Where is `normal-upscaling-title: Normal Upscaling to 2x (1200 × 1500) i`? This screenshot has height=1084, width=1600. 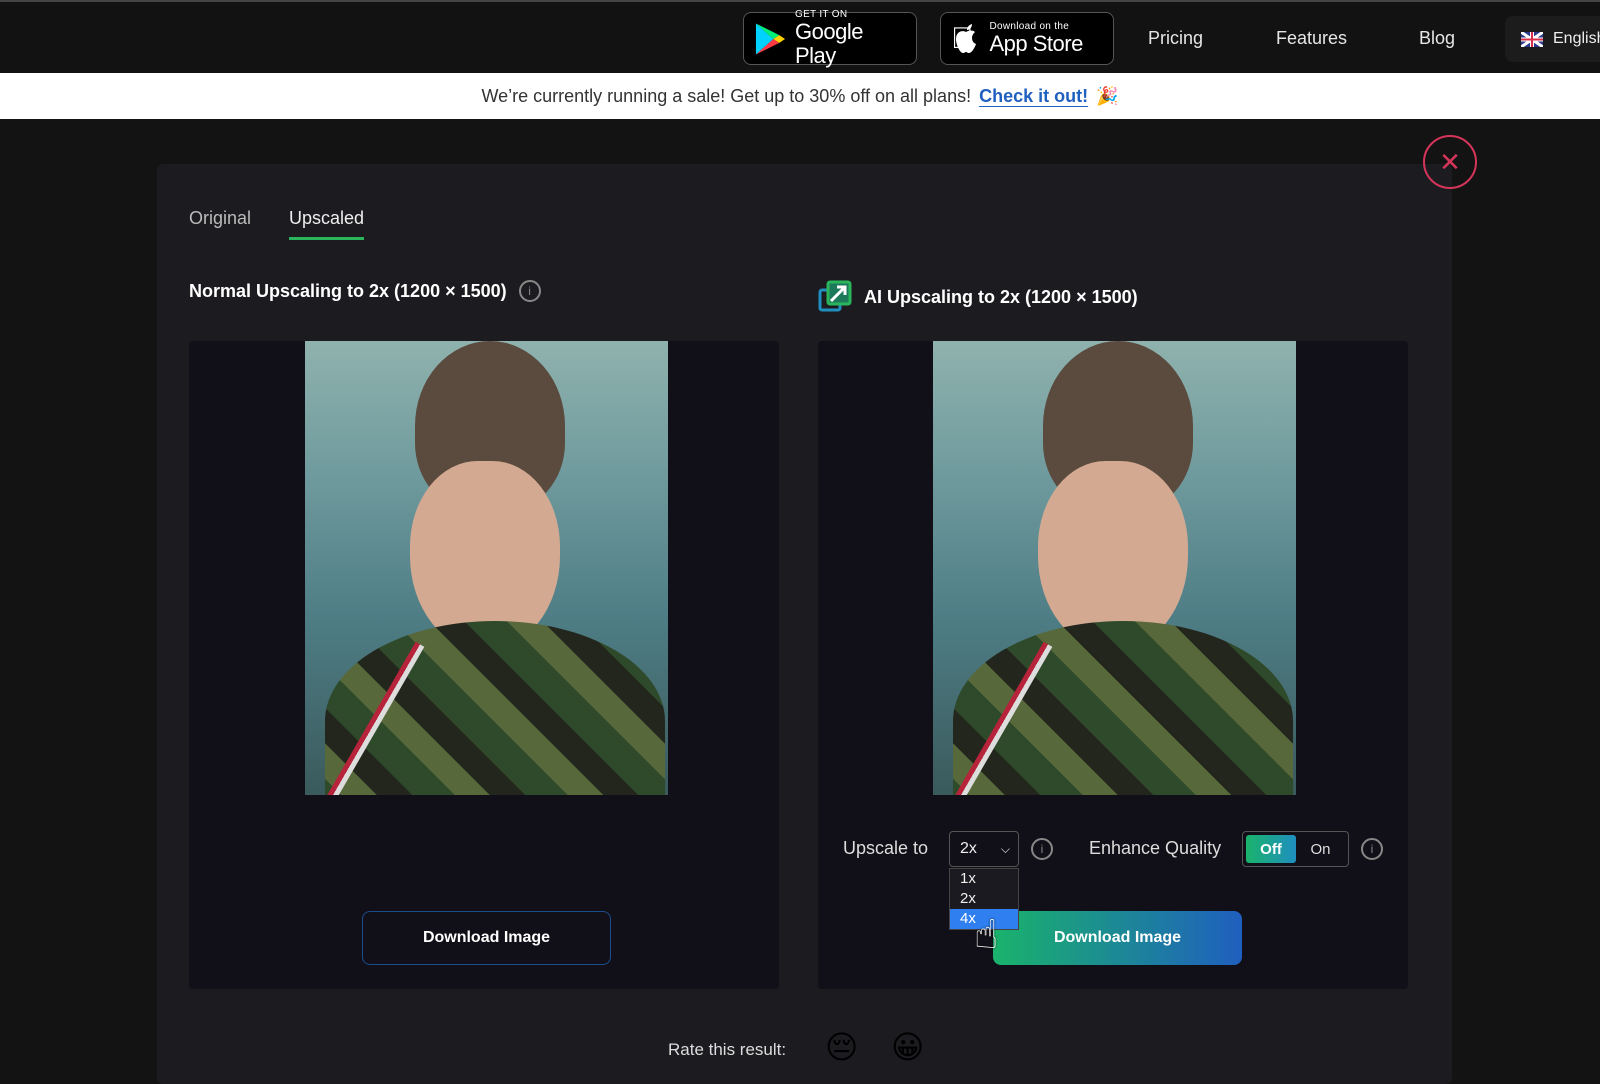 normal-upscaling-title: Normal Upscaling to 2x (1200 × 1500) i is located at coordinates (365, 291).